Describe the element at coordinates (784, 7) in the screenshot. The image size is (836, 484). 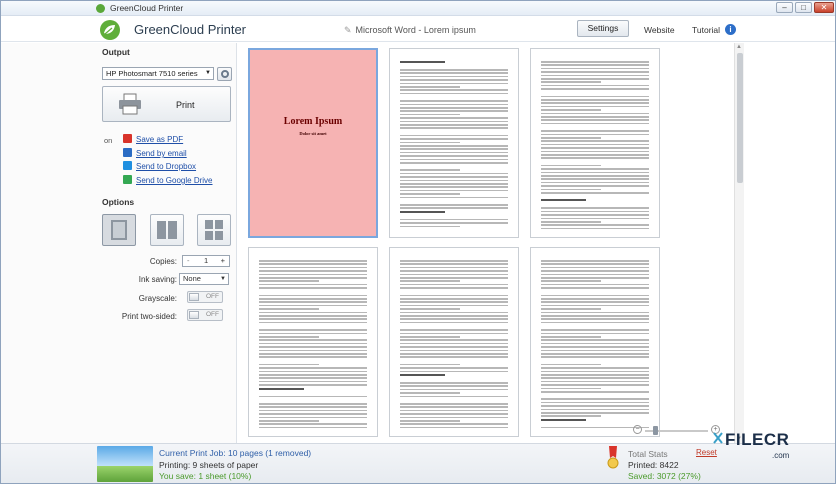
I see `minimize-button: –` at that location.